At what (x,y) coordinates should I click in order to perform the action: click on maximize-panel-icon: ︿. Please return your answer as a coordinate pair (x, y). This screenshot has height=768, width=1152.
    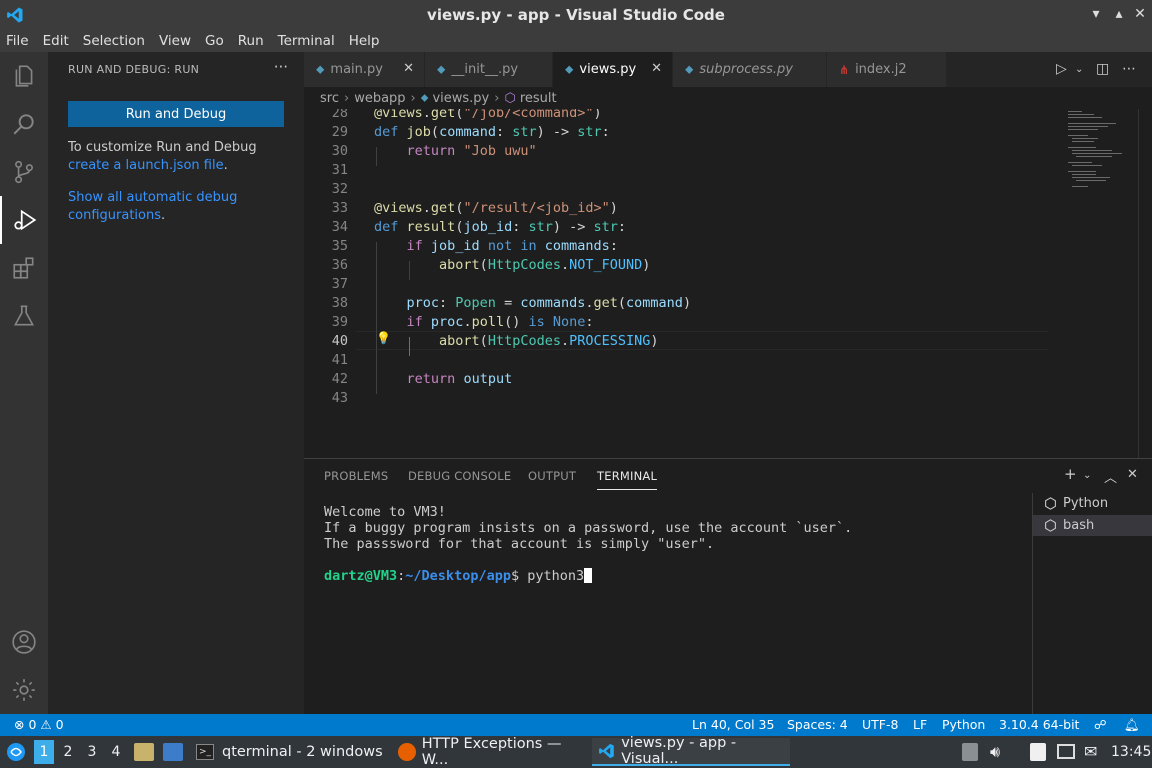
    Looking at the image, I should click on (1110, 476).